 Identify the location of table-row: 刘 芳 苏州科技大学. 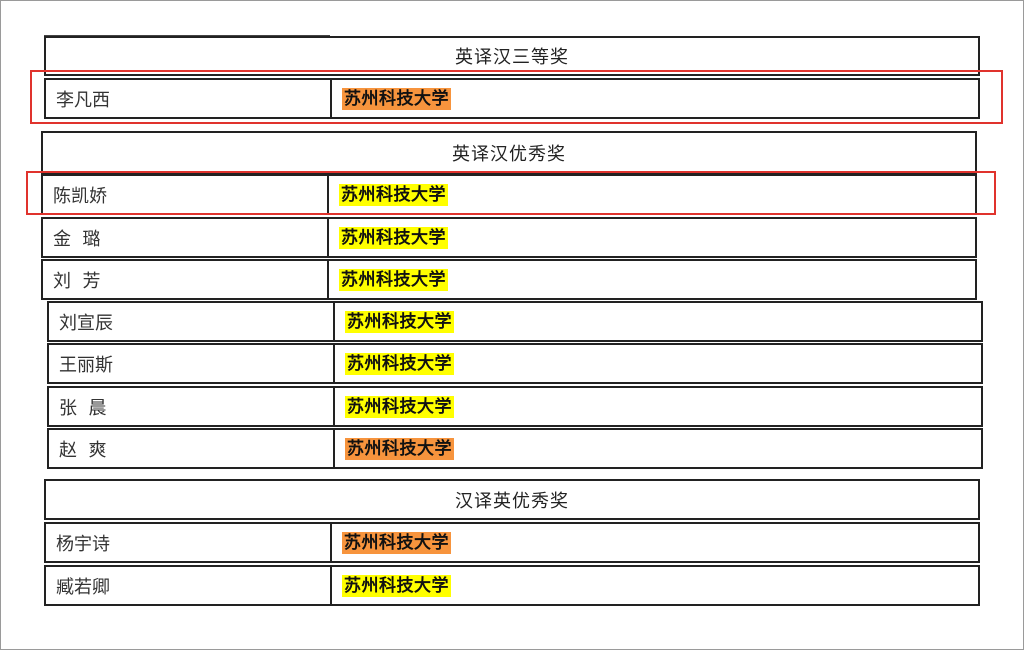
(509, 279).